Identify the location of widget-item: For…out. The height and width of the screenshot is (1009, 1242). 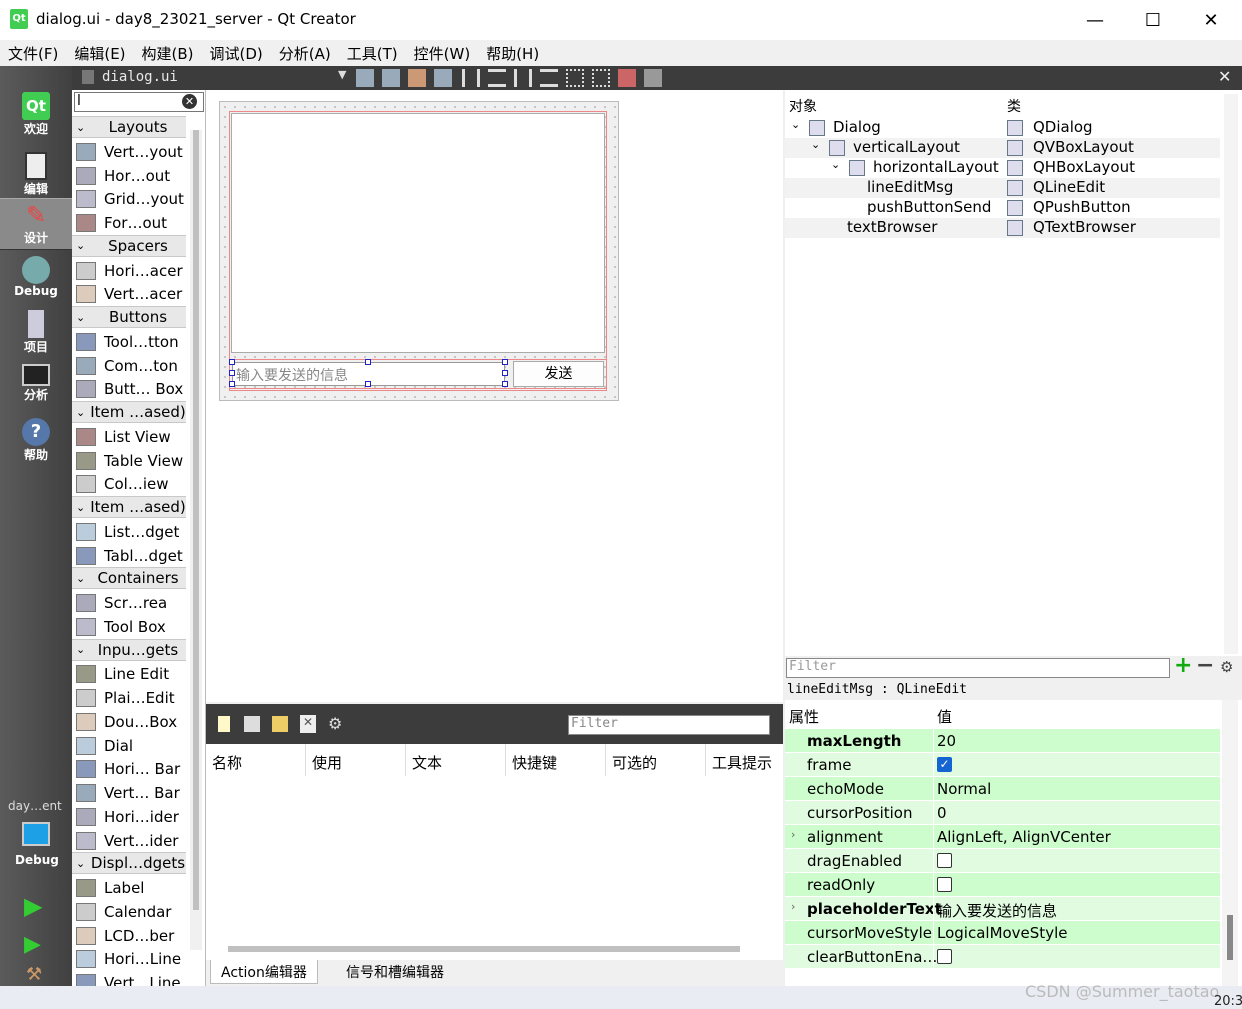
(129, 223).